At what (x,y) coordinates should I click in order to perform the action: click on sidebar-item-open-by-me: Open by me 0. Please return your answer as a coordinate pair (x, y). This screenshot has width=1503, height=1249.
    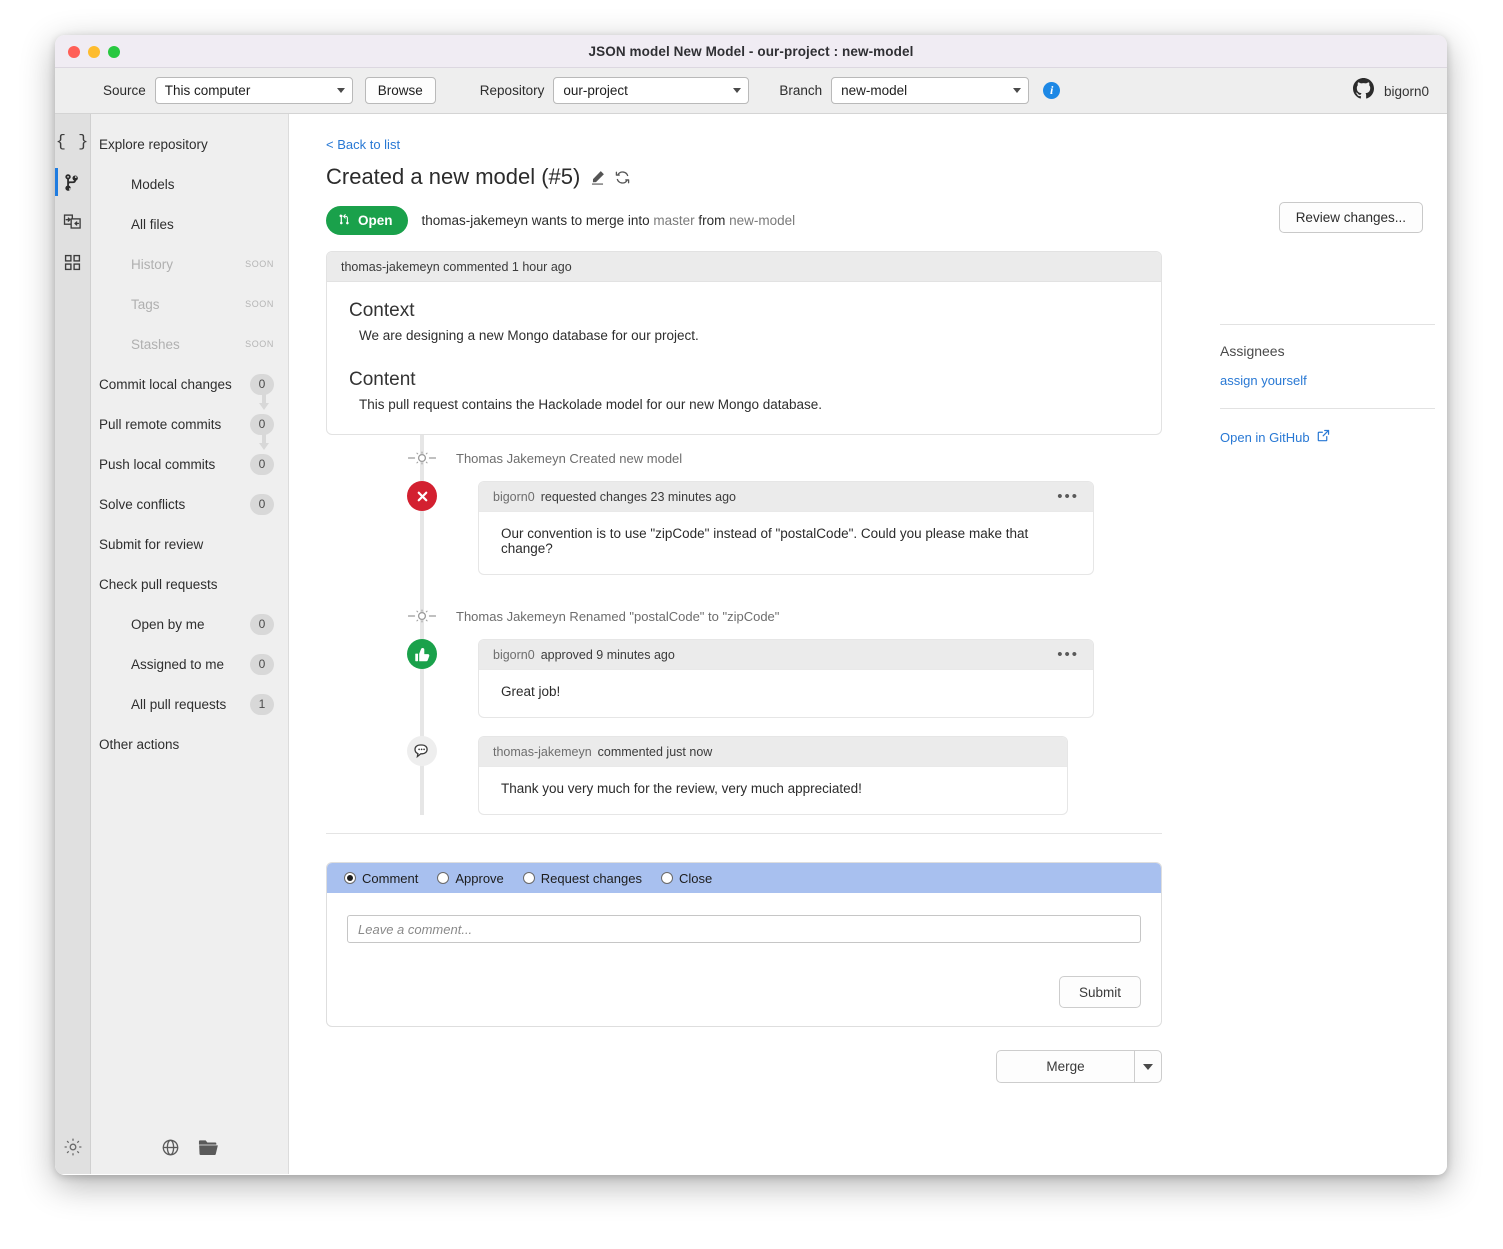
    Looking at the image, I should click on (189, 624).